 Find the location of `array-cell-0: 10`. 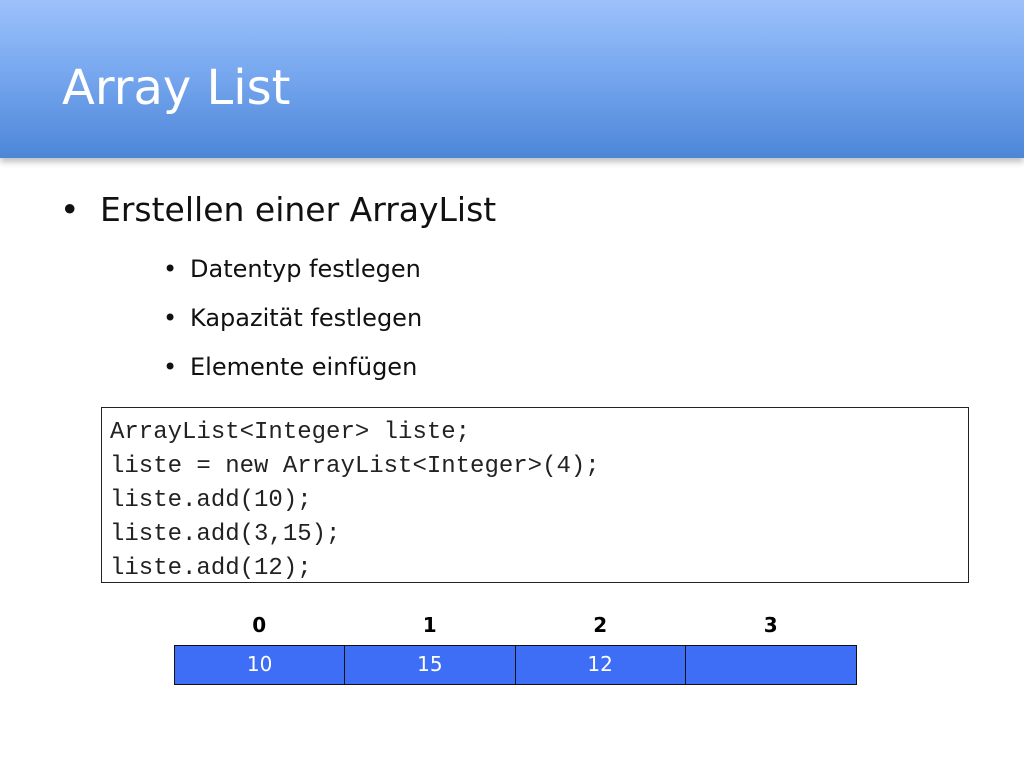

array-cell-0: 10 is located at coordinates (260, 665).